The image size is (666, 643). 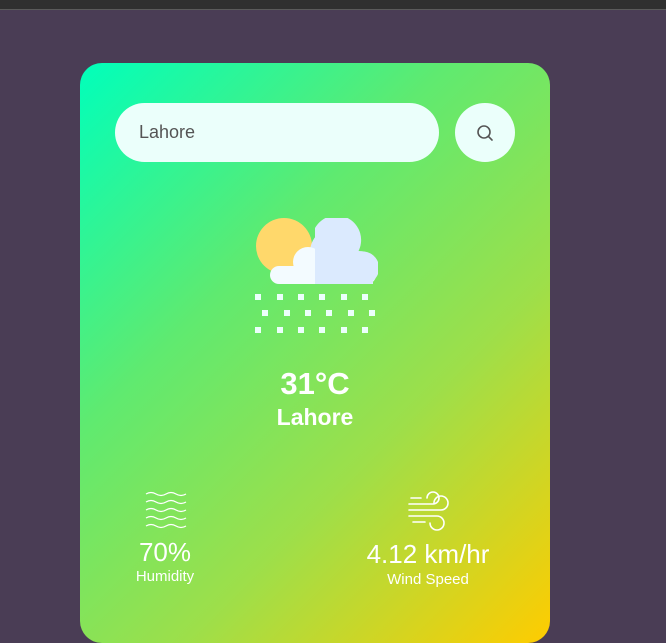 I want to click on cloud-sun-snow-icon, so click(x=316, y=275).